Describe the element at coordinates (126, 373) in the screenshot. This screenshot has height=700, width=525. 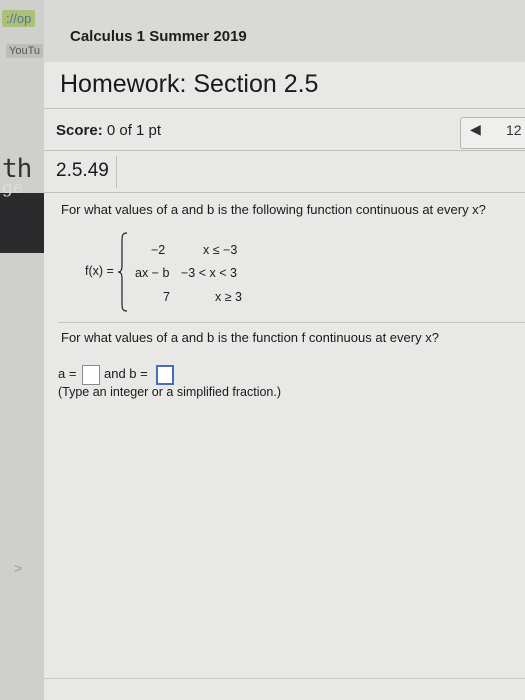
I see `answer-b-label: and b =` at that location.